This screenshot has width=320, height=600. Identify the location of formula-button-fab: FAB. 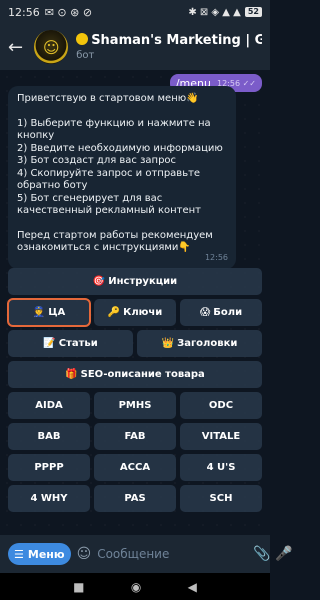
(135, 436).